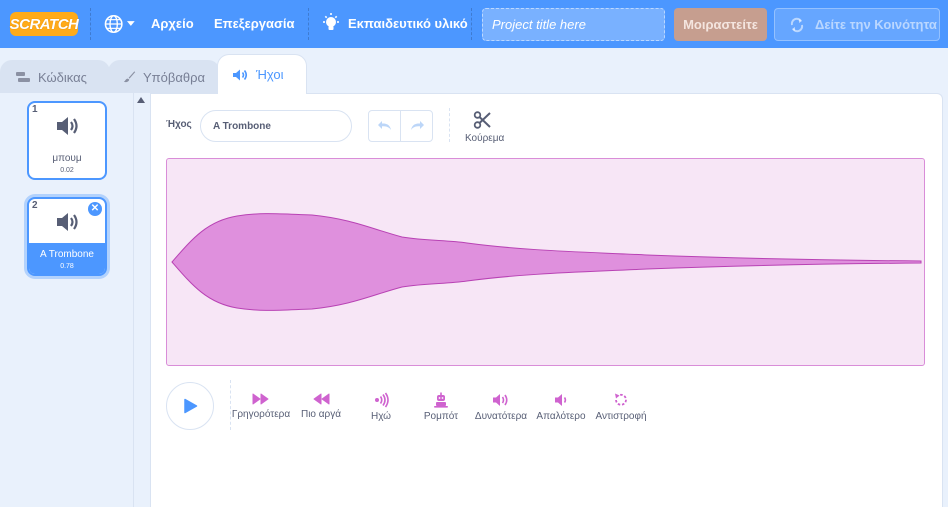 The width and height of the screenshot is (948, 507). What do you see at coordinates (260, 399) in the screenshot?
I see `fast-forward-icon` at bounding box center [260, 399].